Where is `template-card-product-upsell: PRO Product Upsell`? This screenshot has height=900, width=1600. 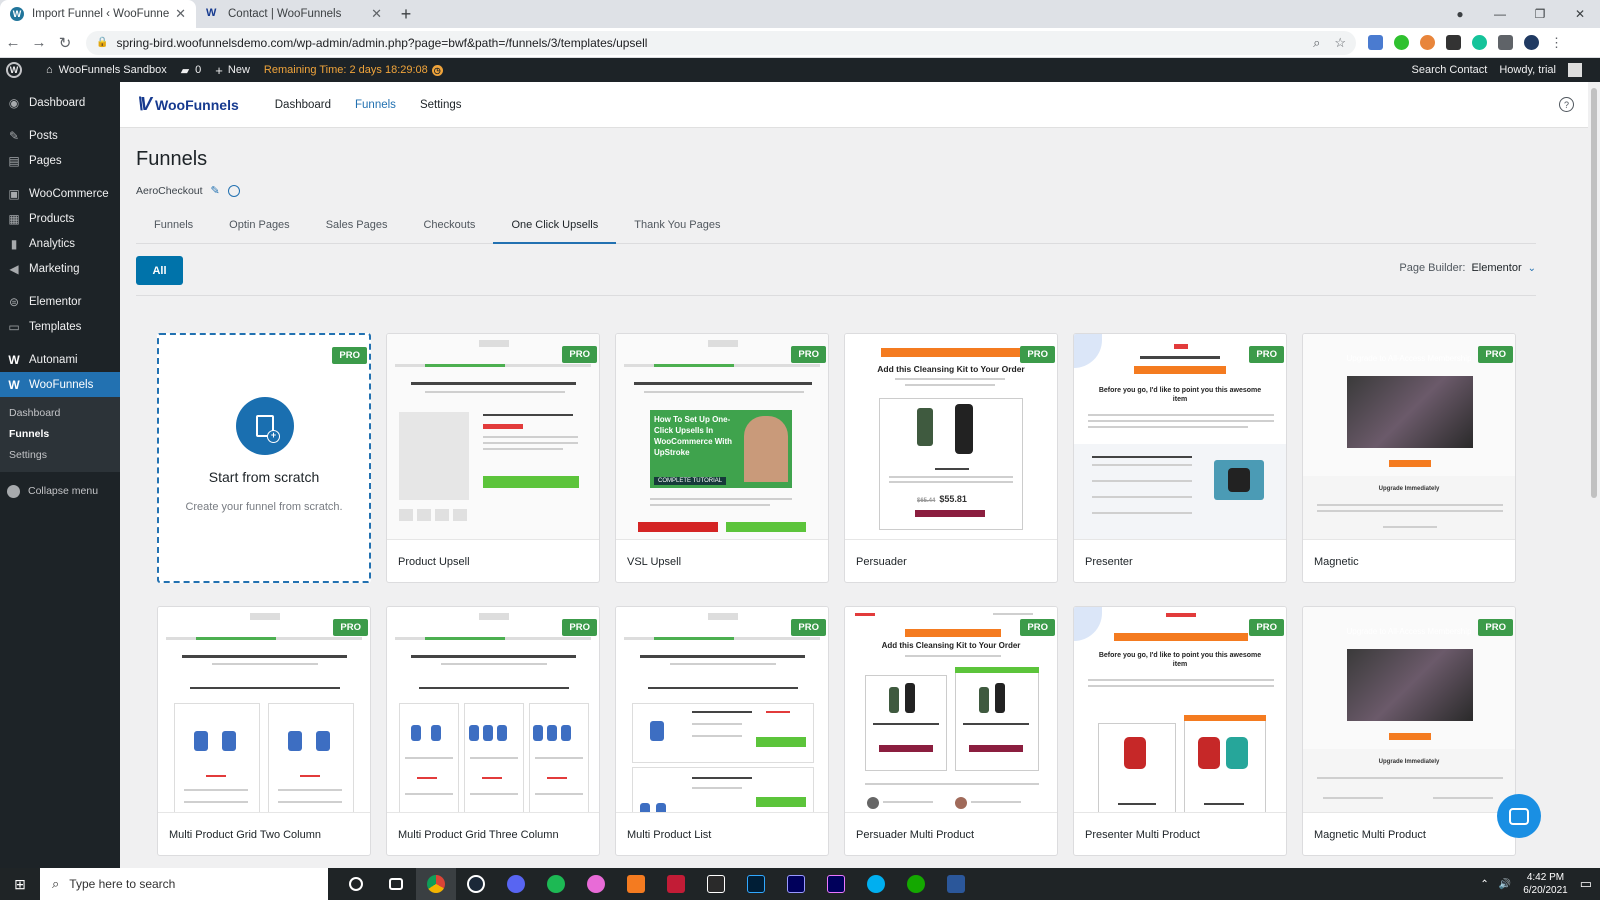 template-card-product-upsell: PRO Product Upsell is located at coordinates (493, 458).